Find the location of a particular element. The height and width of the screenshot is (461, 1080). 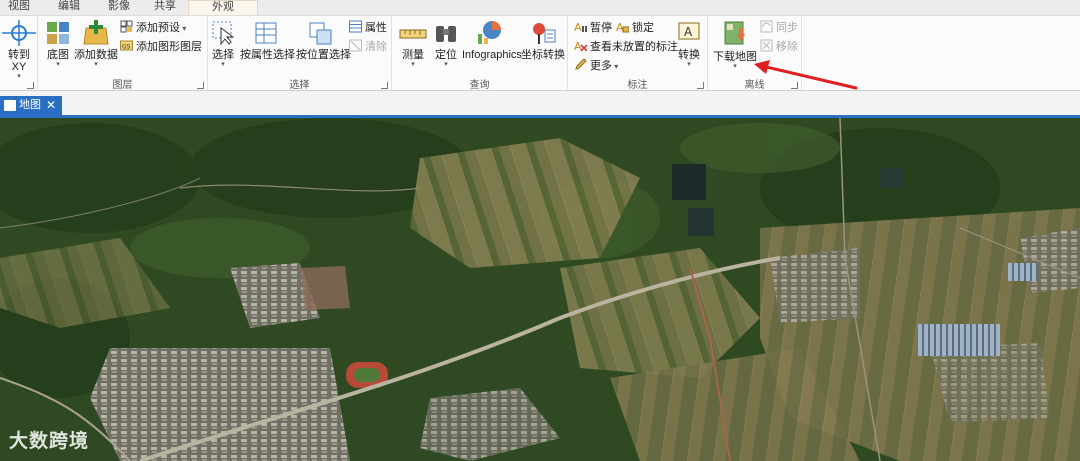

add-data-button: 添加数据 ▾ is located at coordinates (96, 44).